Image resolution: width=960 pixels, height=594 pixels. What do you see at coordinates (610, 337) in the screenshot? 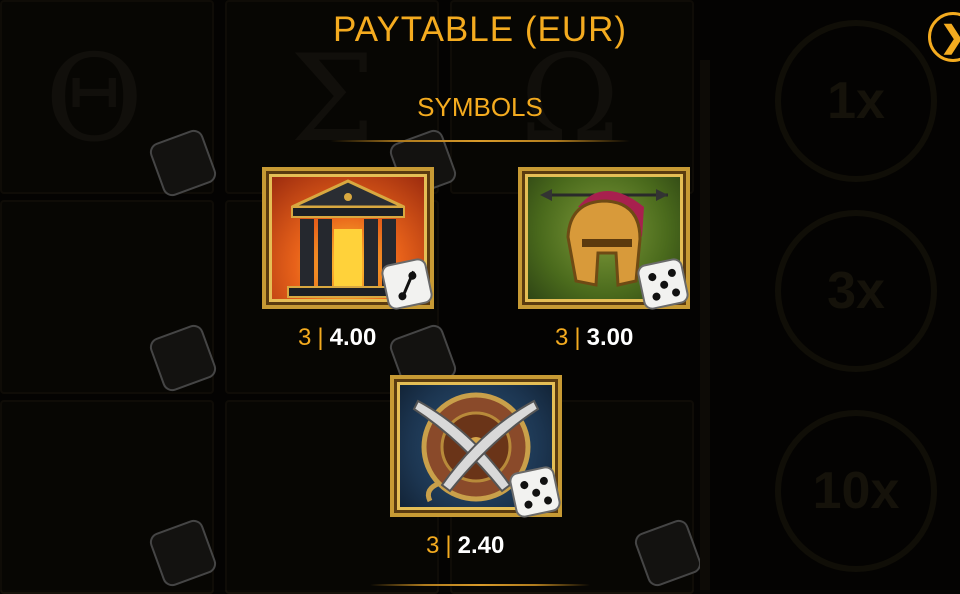
I see `payout-value: 3.00` at bounding box center [610, 337].